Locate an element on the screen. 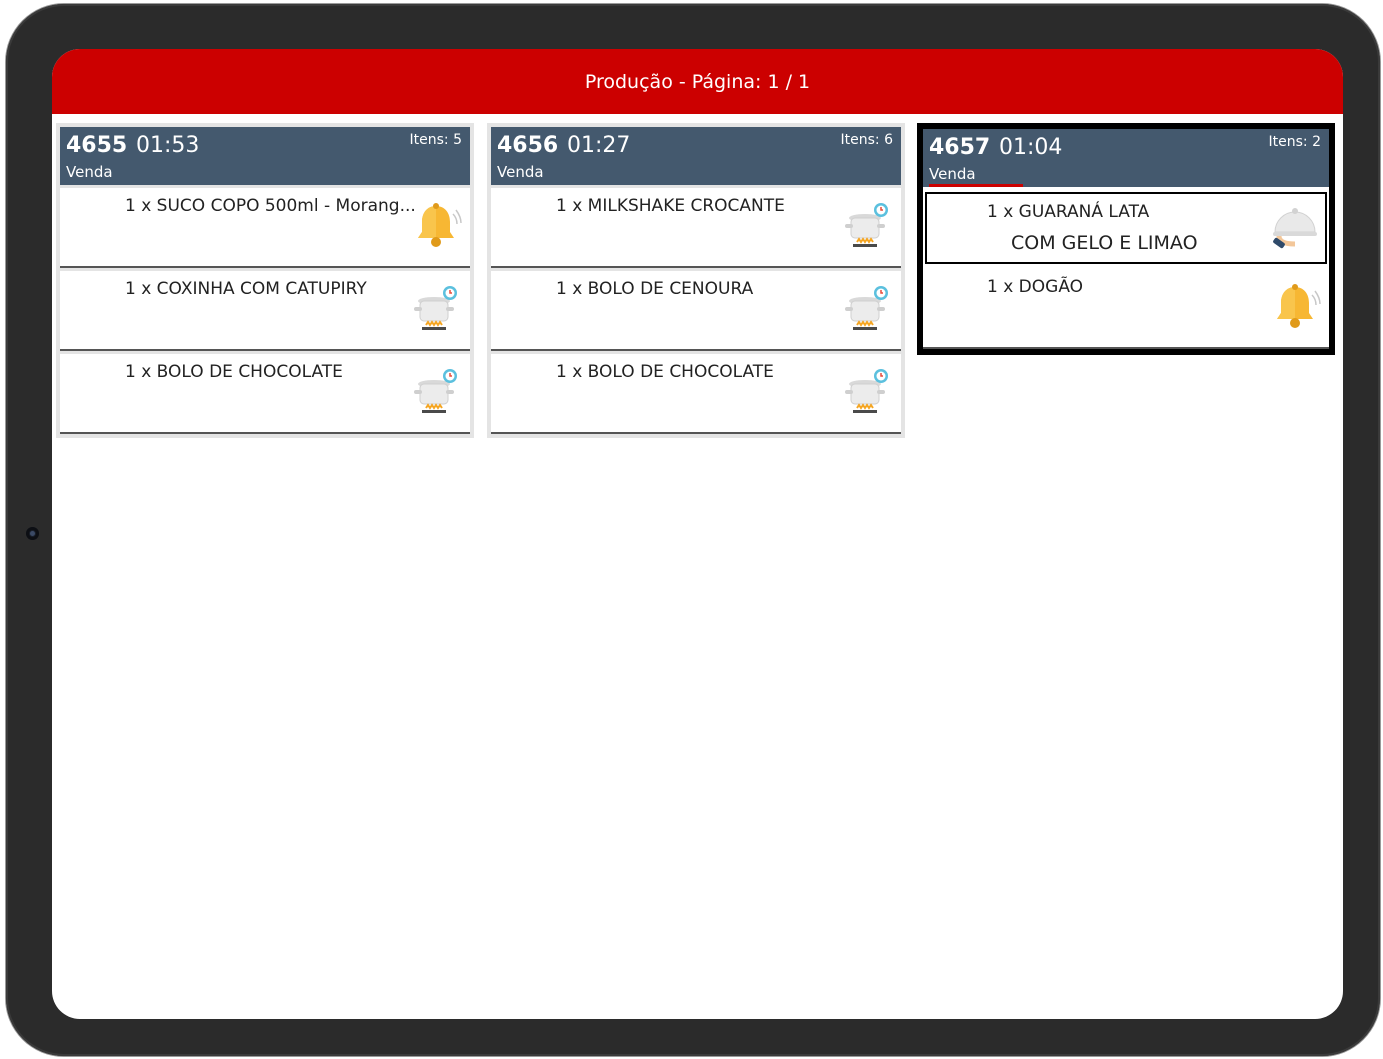 The height and width of the screenshot is (1059, 1383). order-item: 1 x COXINHA COM CATUPIRY is located at coordinates (265, 311).